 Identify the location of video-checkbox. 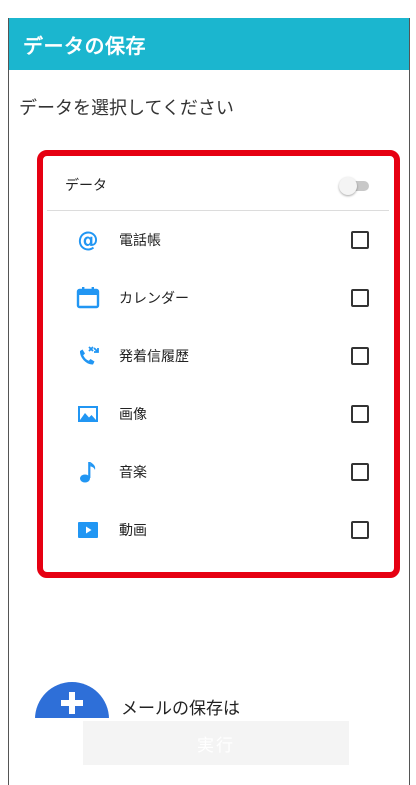
(360, 530).